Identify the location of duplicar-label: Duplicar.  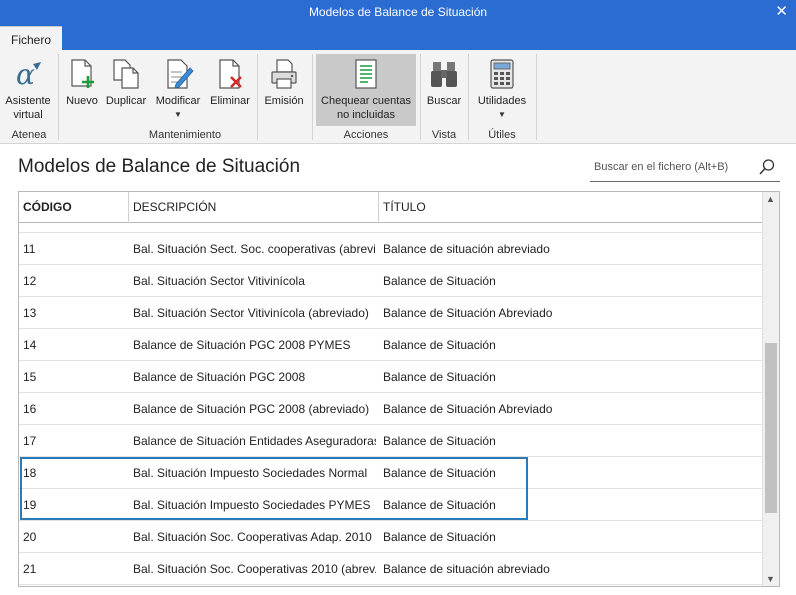
(126, 101).